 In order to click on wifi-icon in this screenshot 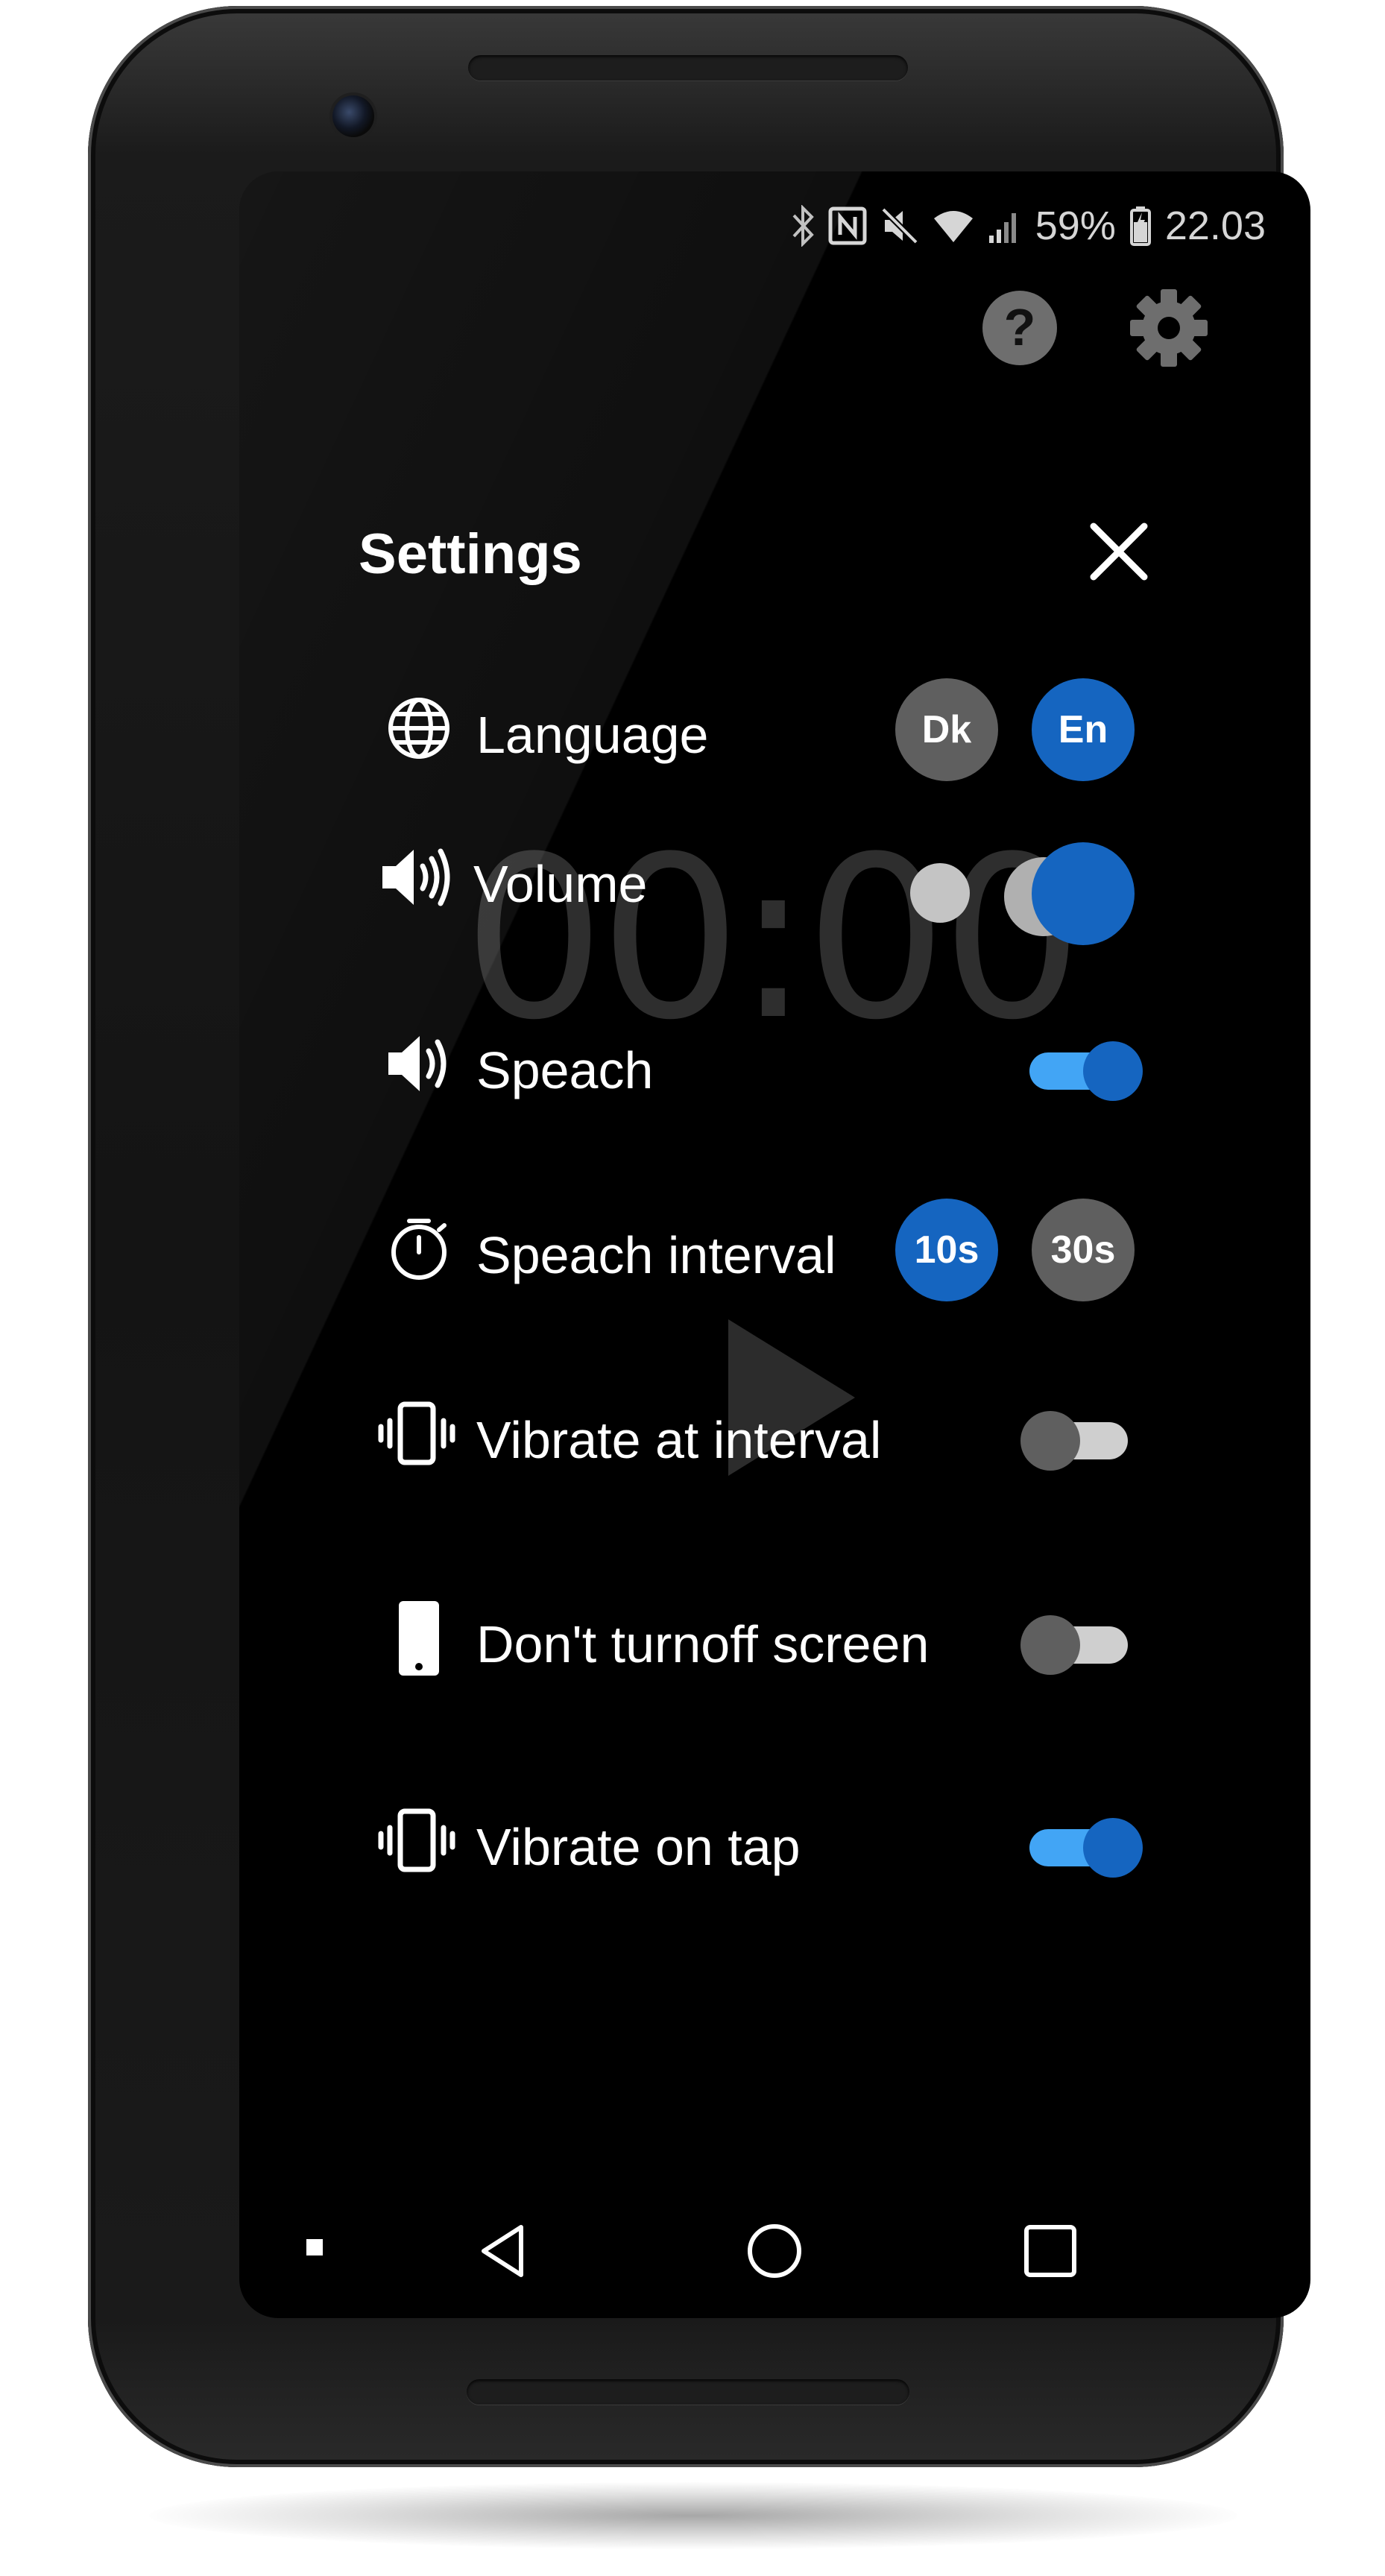, I will do `click(954, 226)`.